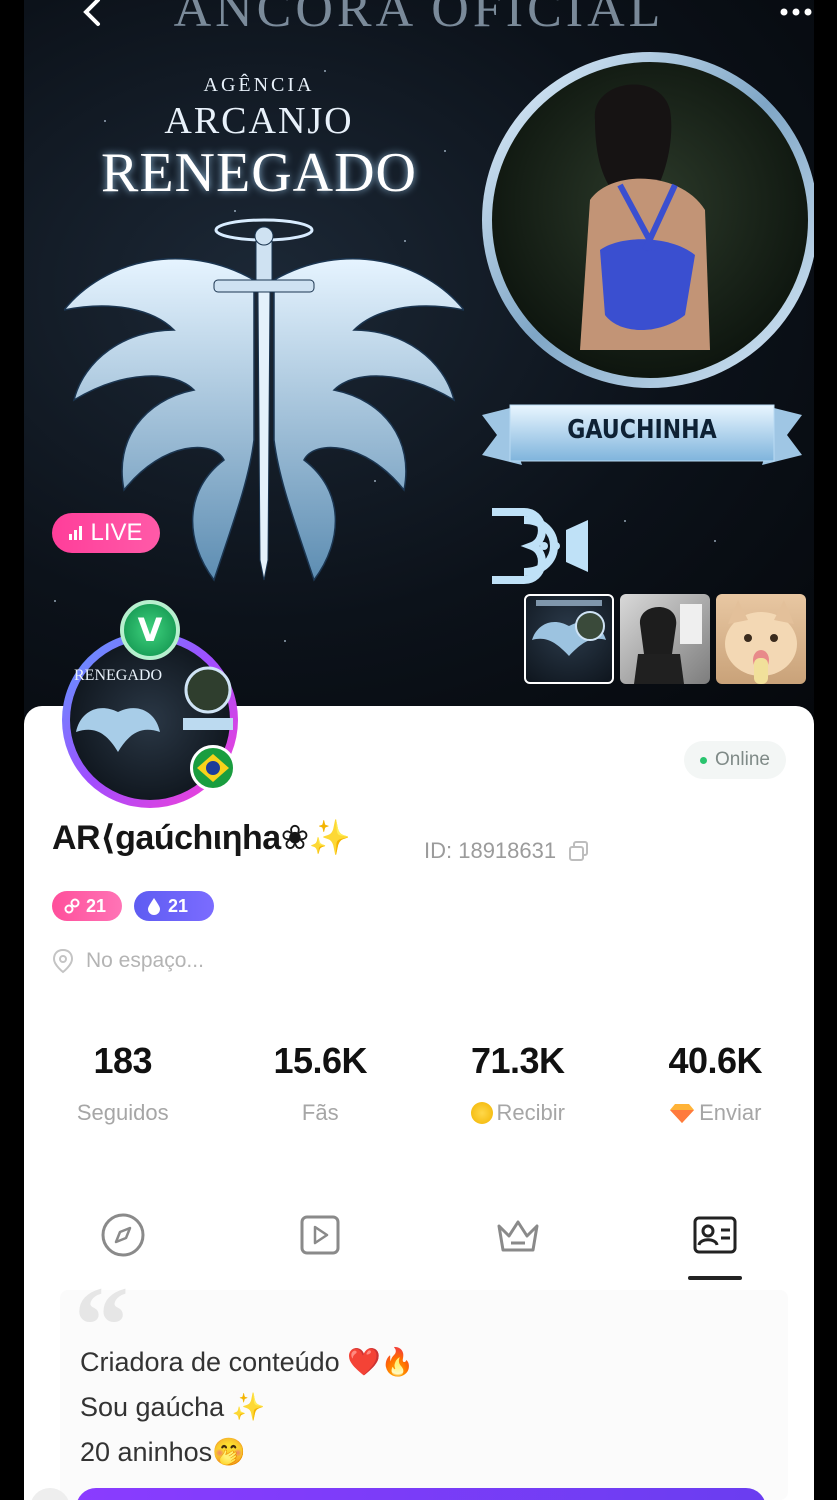 This screenshot has height=1500, width=837. What do you see at coordinates (150, 630) in the screenshot?
I see `verified-v-badge: V` at bounding box center [150, 630].